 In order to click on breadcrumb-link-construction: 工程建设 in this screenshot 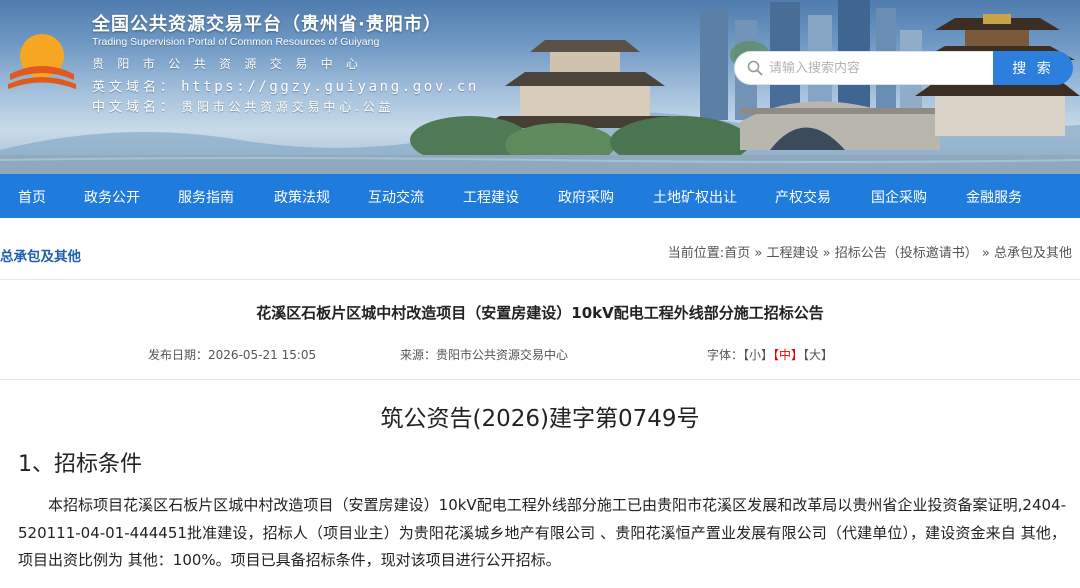, I will do `click(792, 253)`.